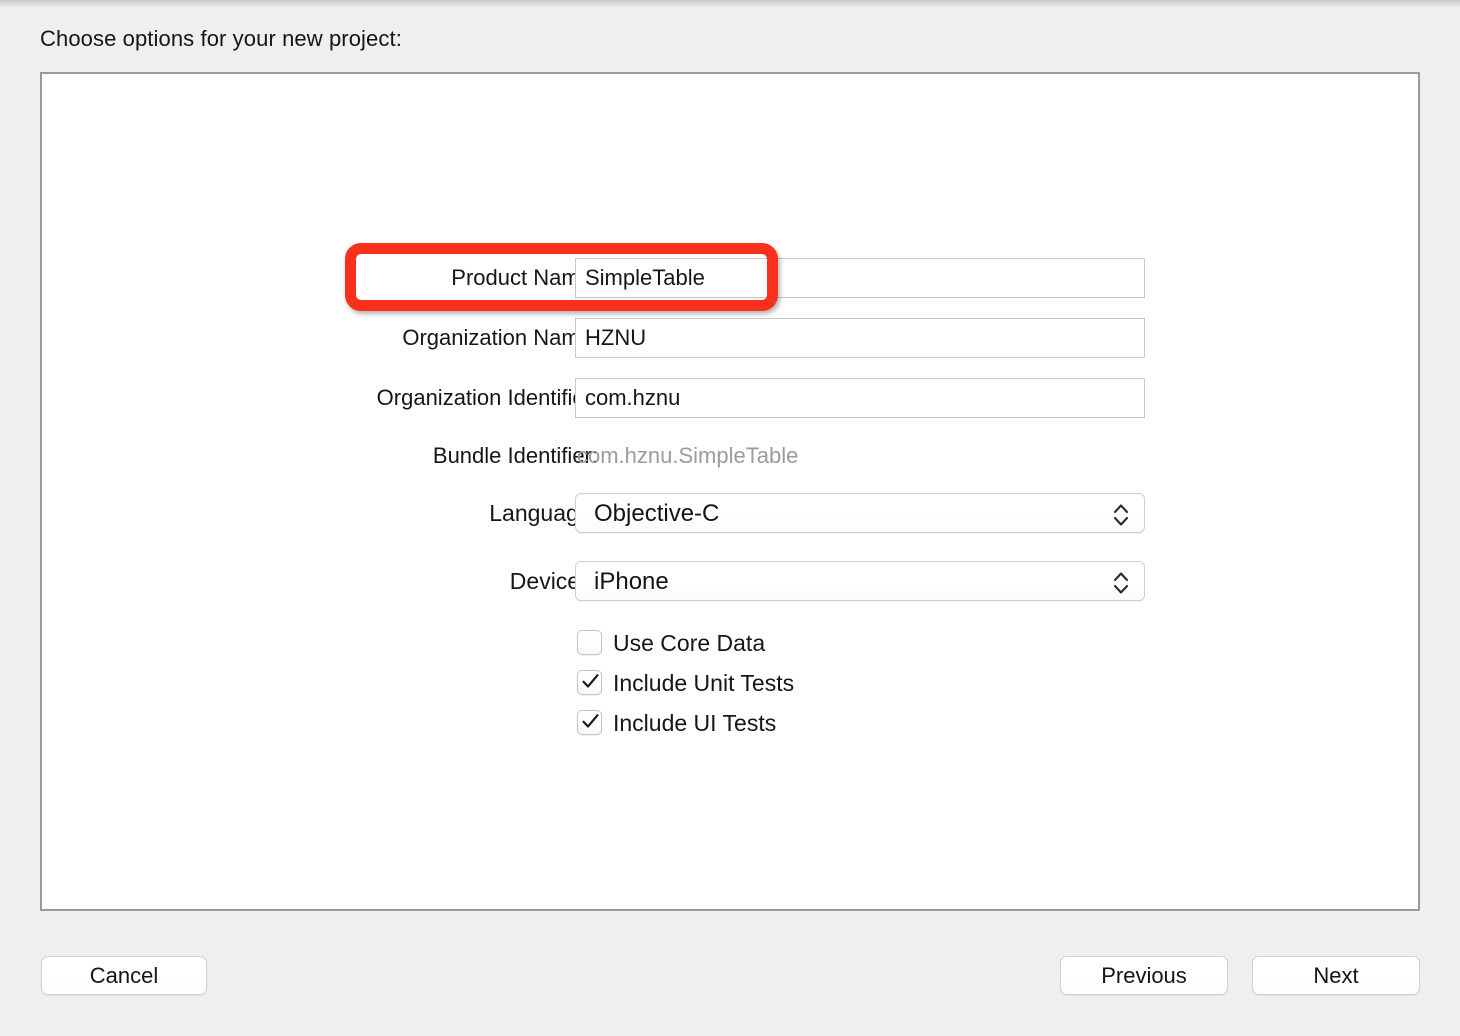 This screenshot has height=1036, width=1460. I want to click on language-select-value: Objective-C, so click(657, 513).